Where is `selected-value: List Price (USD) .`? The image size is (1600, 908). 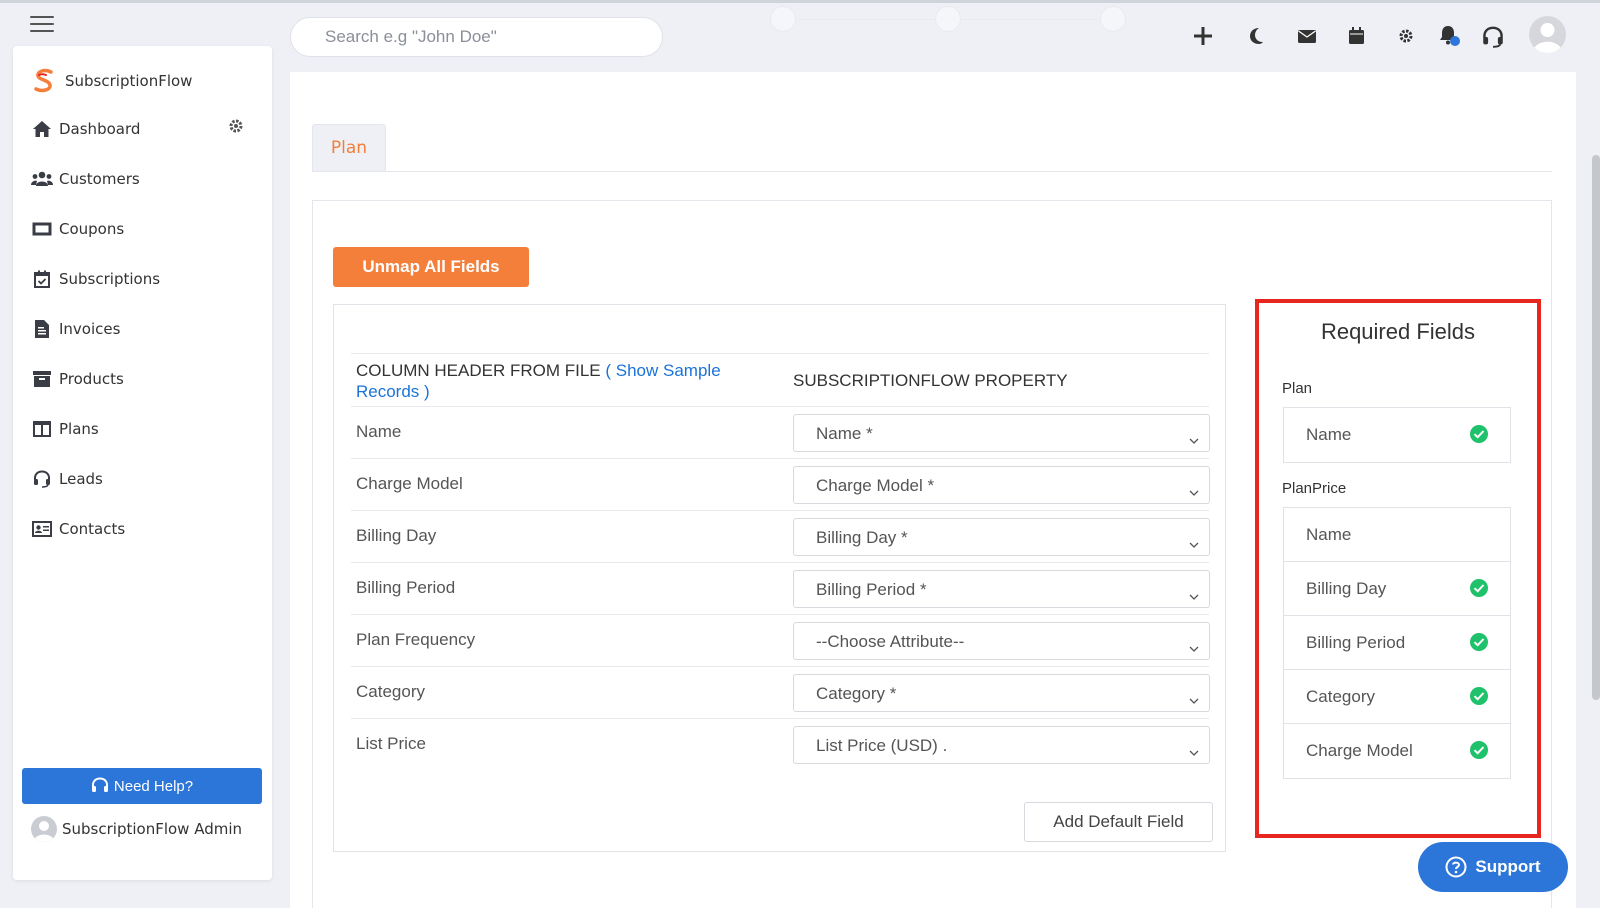
selected-value: List Price (USD) . is located at coordinates (882, 745).